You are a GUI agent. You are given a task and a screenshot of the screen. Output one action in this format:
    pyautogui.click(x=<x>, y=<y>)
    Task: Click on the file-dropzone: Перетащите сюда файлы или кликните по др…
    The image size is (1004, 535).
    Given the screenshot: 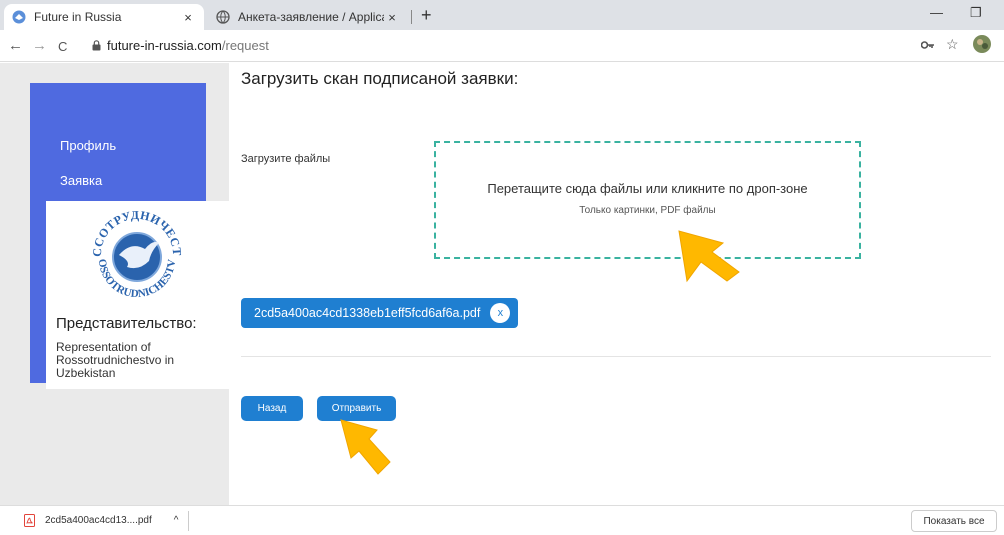 What is the action you would take?
    pyautogui.click(x=647, y=200)
    